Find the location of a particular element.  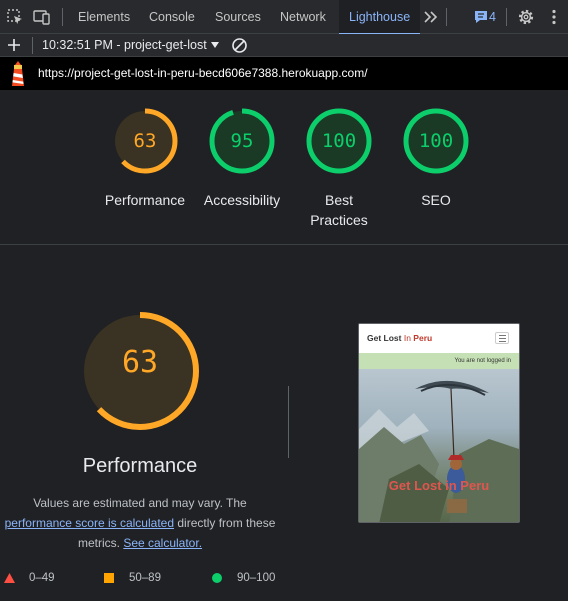

device-toolbar-icon is located at coordinates (42, 17).